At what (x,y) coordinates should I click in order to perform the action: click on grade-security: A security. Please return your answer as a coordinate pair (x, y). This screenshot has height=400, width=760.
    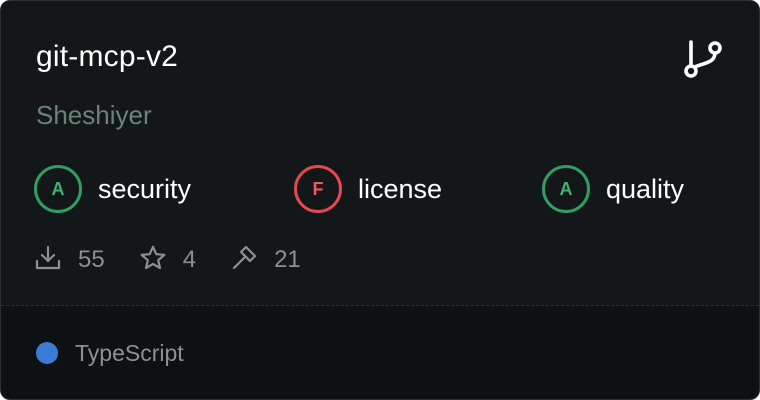
    Looking at the image, I should click on (112, 189).